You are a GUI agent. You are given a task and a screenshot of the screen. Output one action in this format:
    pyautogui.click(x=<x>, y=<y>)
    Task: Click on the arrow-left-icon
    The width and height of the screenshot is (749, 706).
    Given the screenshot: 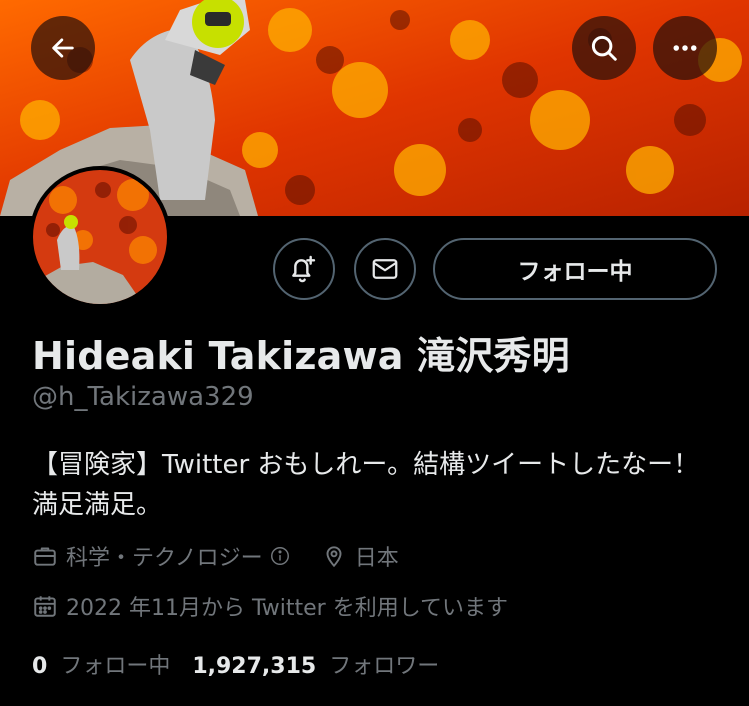 What is the action you would take?
    pyautogui.click(x=63, y=48)
    